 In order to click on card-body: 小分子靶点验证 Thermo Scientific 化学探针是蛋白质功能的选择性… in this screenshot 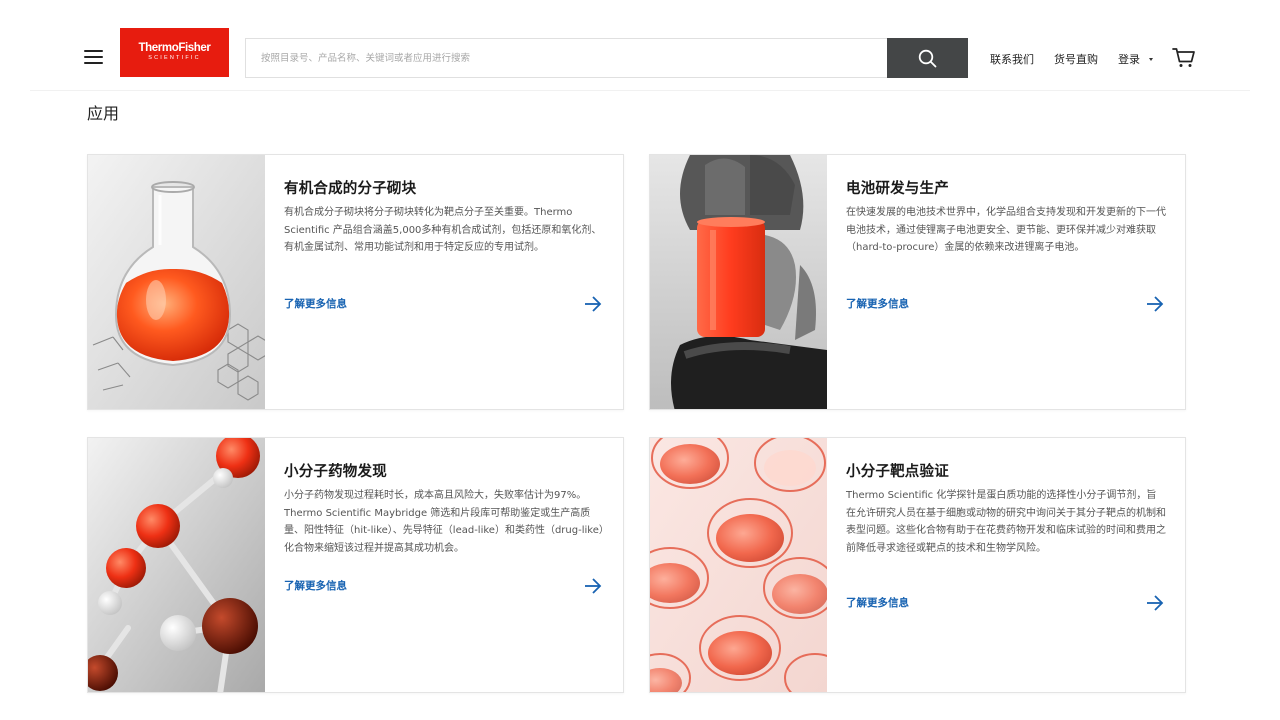, I will do `click(1006, 565)`.